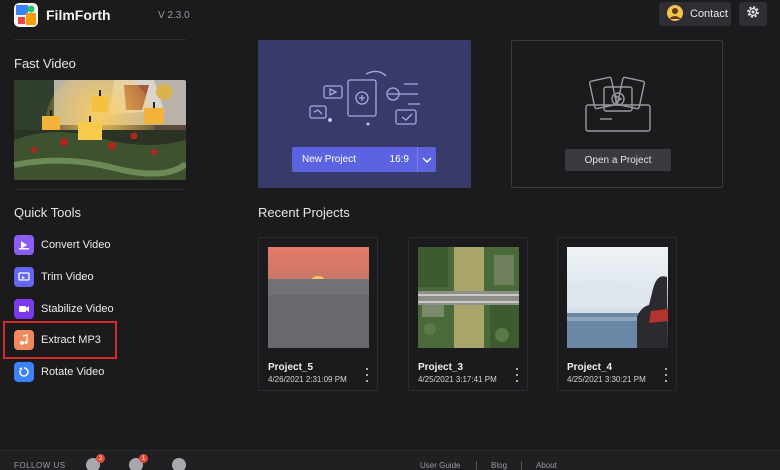 The image size is (780, 470). Describe the element at coordinates (364, 98) in the screenshot. I see `media-illustration-icon` at that location.